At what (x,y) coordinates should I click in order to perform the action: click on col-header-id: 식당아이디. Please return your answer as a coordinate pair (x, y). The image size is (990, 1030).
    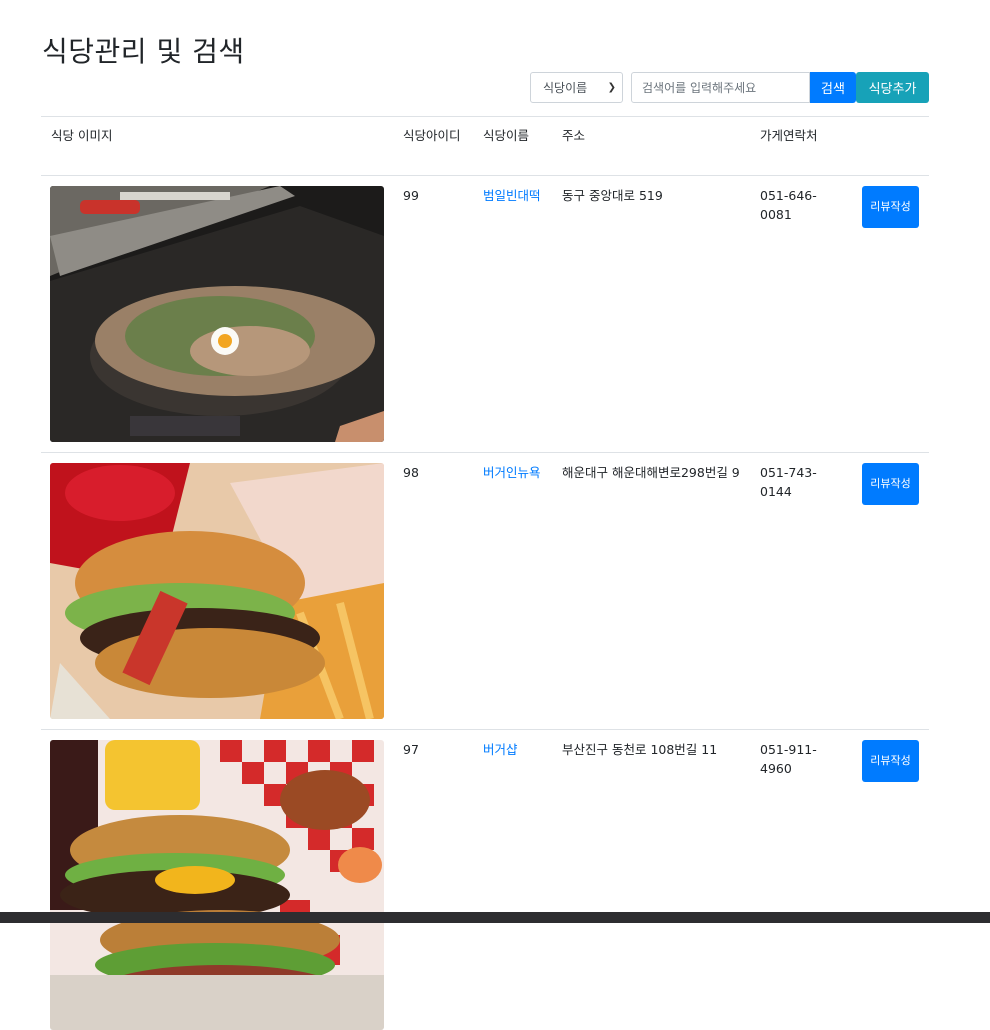
    Looking at the image, I should click on (432, 135).